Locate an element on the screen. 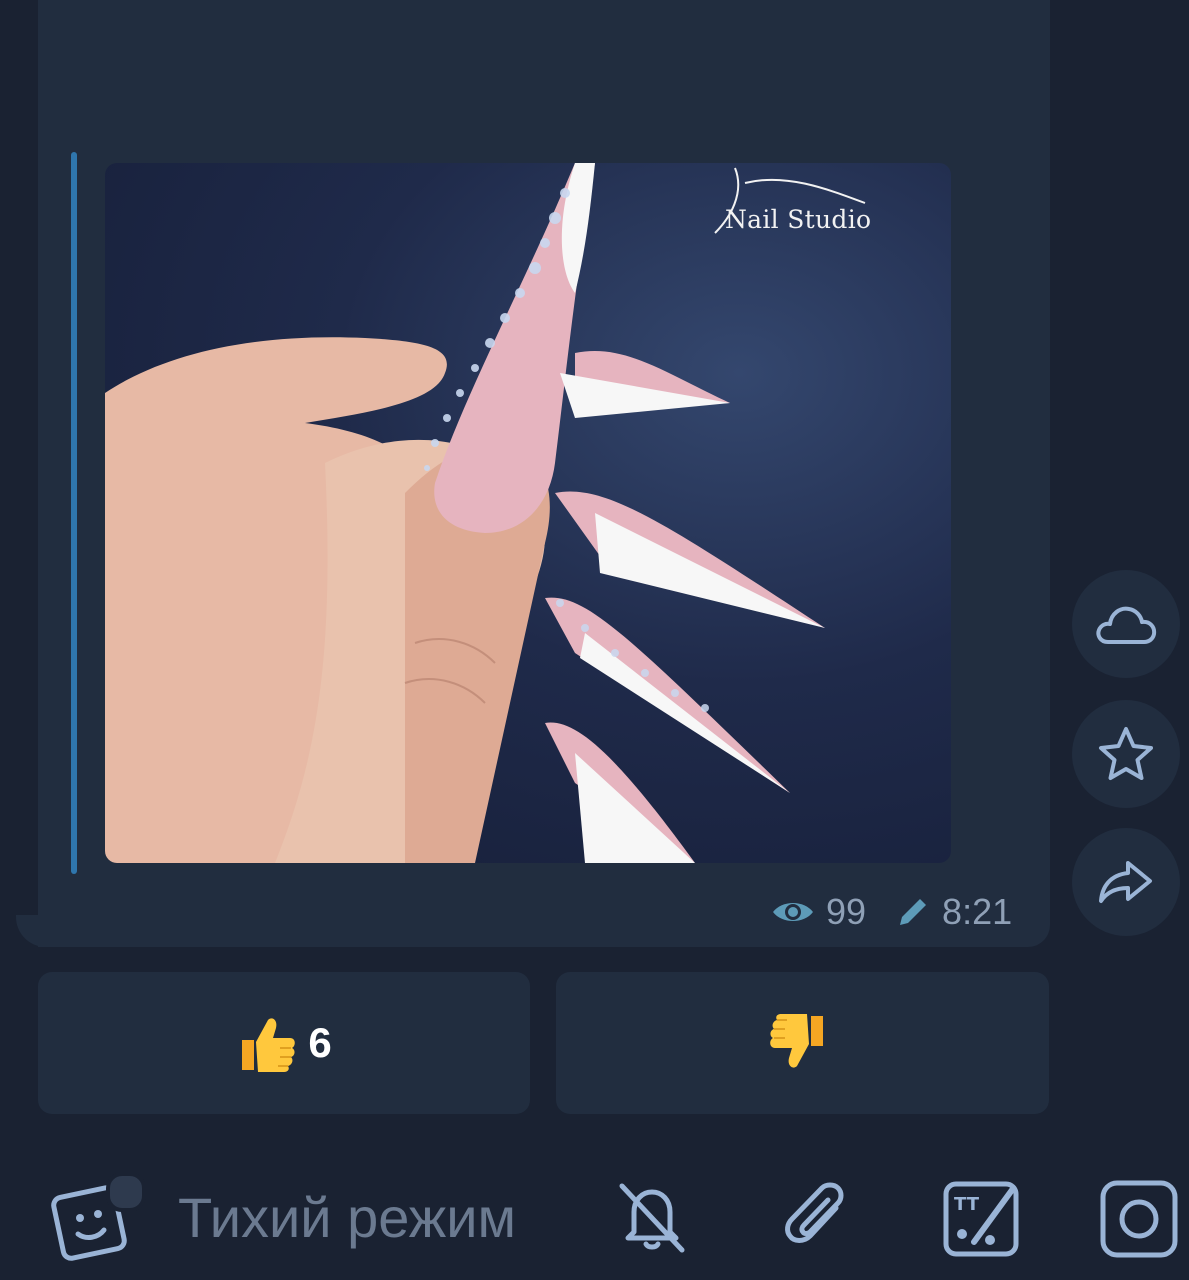 The width and height of the screenshot is (1189, 1280). attach-button is located at coordinates (818, 1218).